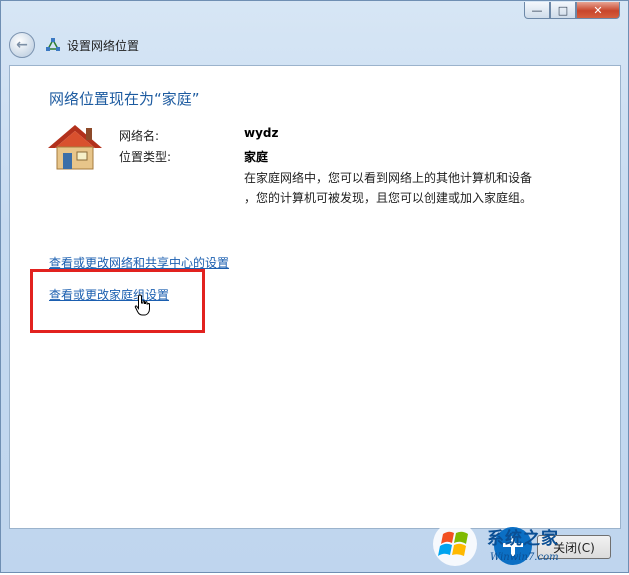 The height and width of the screenshot is (575, 629). What do you see at coordinates (537, 10) in the screenshot?
I see `minimize-button: —` at bounding box center [537, 10].